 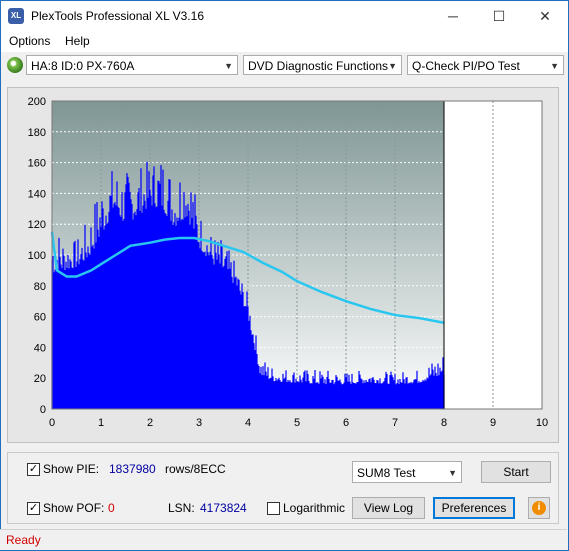 What do you see at coordinates (248, 423) in the screenshot?
I see `x-tick-label: 4` at bounding box center [248, 423].